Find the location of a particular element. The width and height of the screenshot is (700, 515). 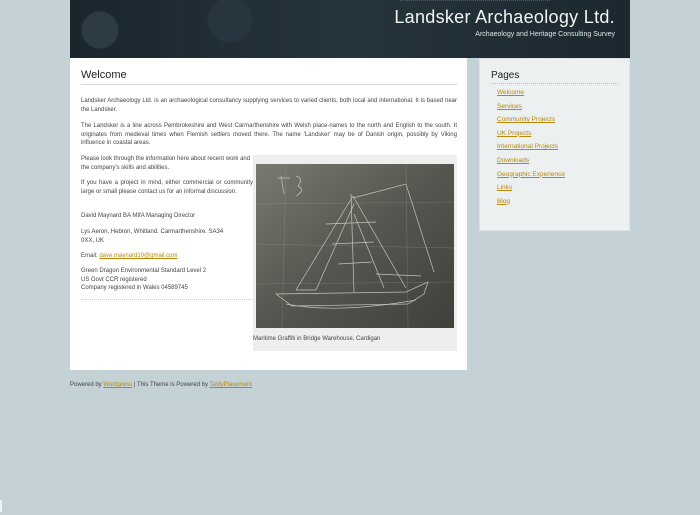

window-corner-marker is located at coordinates (1, 506).